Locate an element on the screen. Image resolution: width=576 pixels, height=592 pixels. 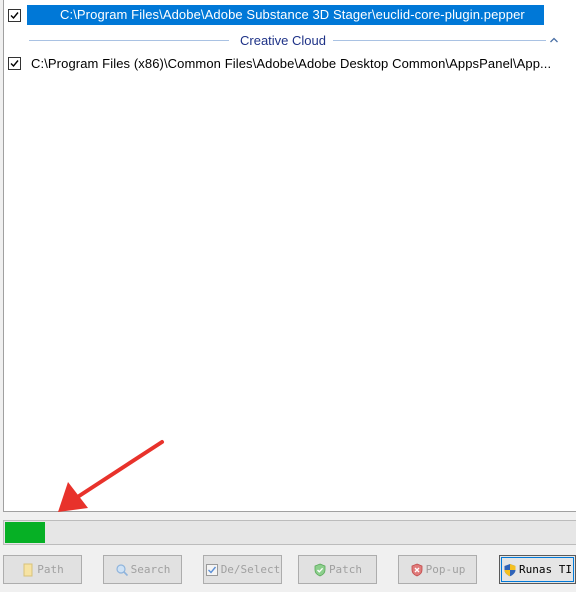
progress-fill is located at coordinates (25, 532).